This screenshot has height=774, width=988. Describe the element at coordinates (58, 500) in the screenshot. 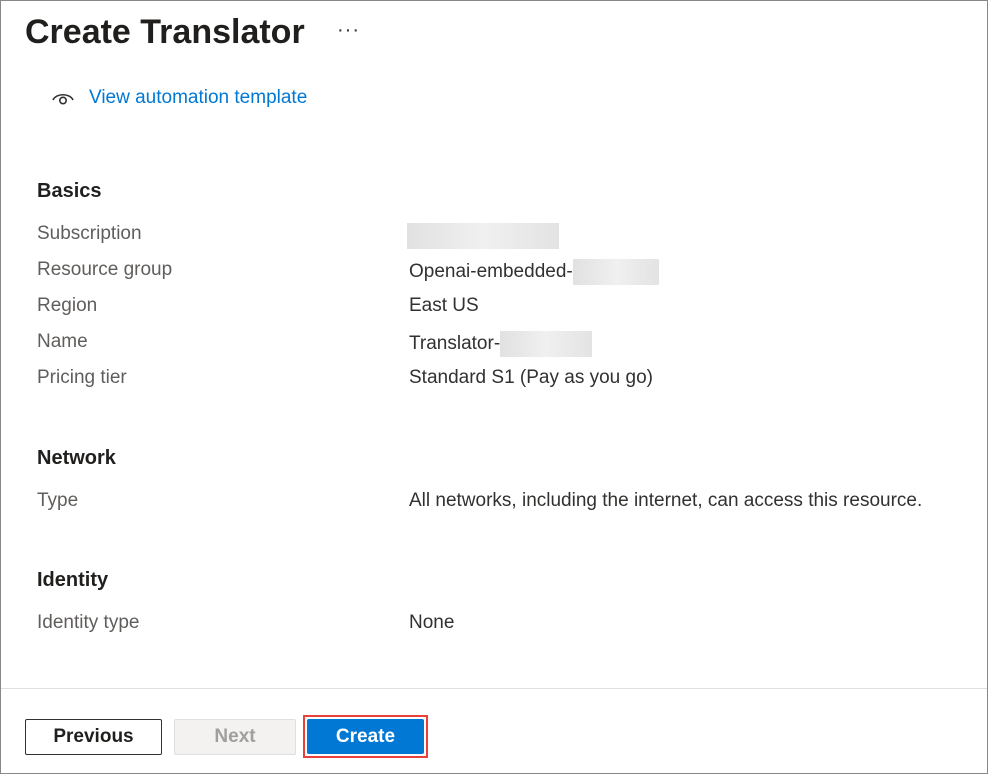

I see `row-label: Type` at that location.